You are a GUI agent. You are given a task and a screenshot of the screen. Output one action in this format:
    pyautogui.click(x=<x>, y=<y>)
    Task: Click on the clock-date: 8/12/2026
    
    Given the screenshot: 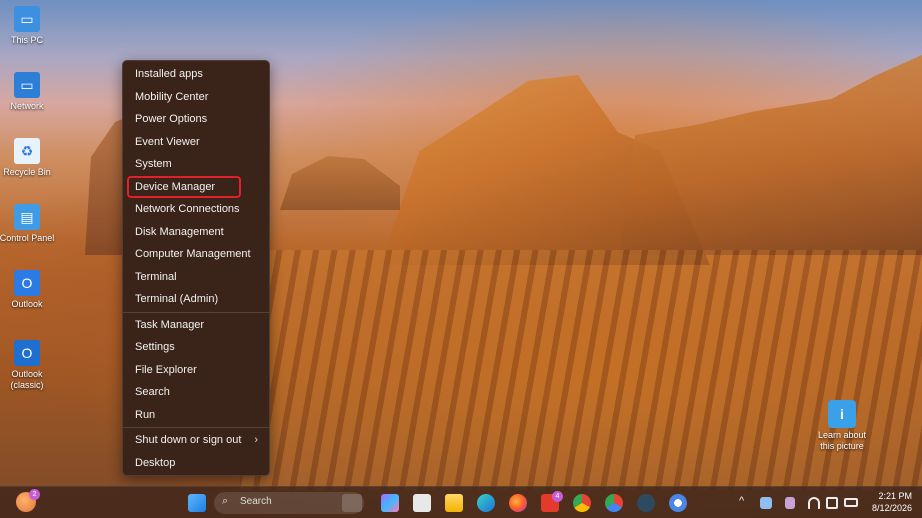 What is the action you would take?
    pyautogui.click(x=891, y=508)
    